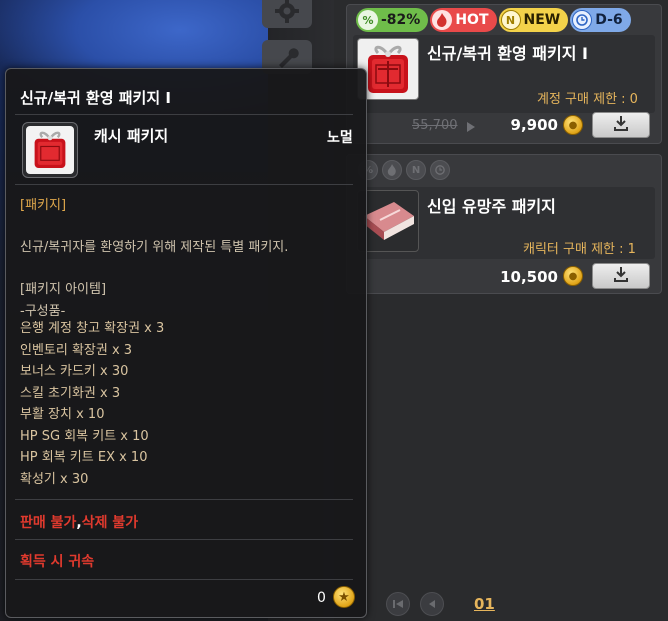 Image resolution: width=668 pixels, height=621 pixels. I want to click on section-label: [패키지], so click(43, 205).